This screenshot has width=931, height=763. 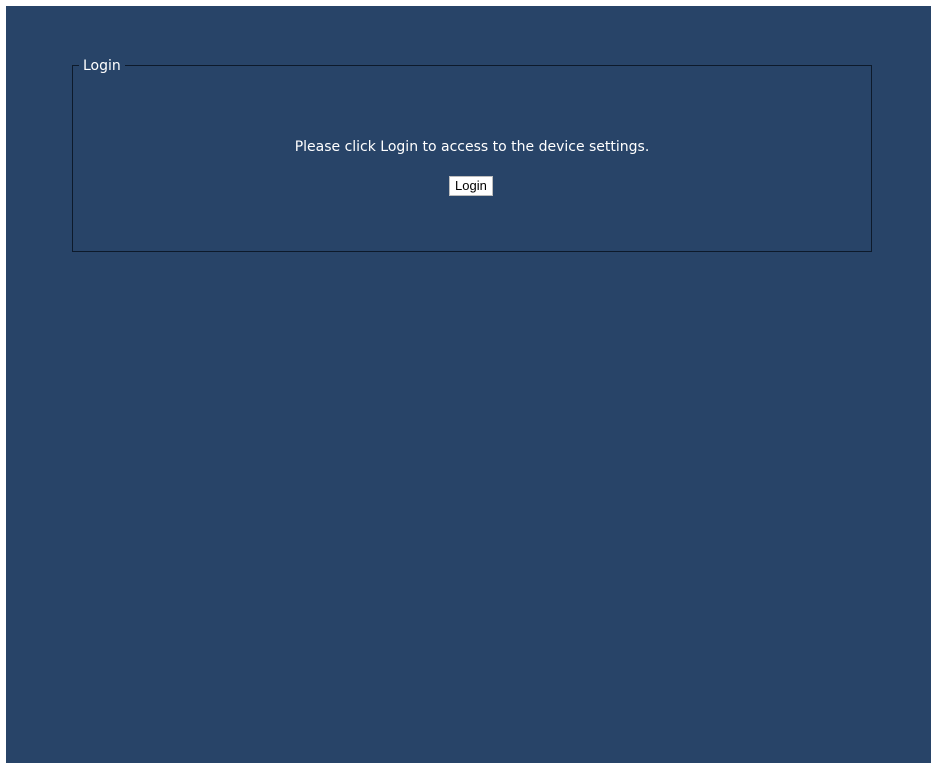 I want to click on login-panel-title: Login, so click(x=102, y=66).